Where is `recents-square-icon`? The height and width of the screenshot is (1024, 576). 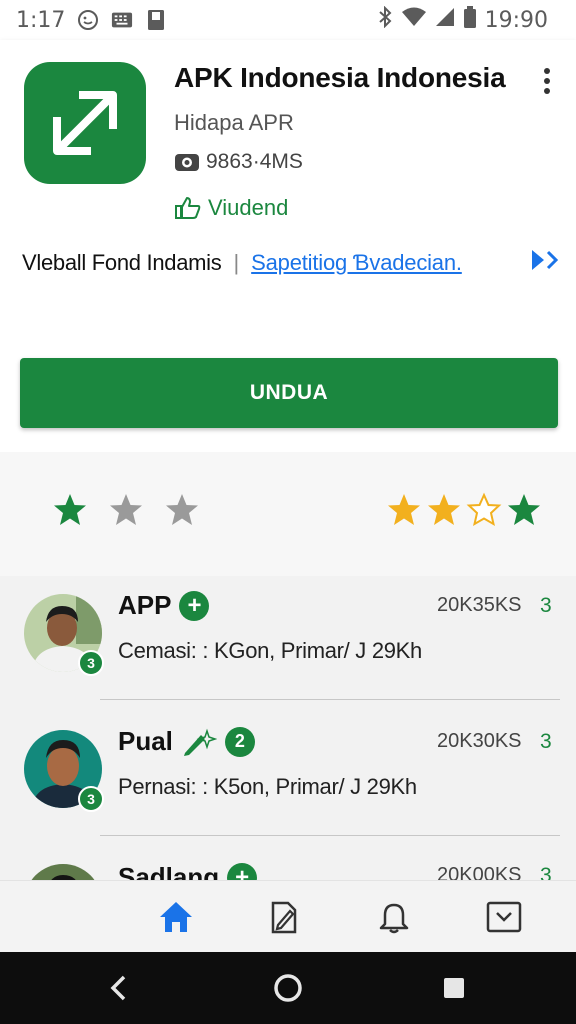
recents-square-icon is located at coordinates (454, 988).